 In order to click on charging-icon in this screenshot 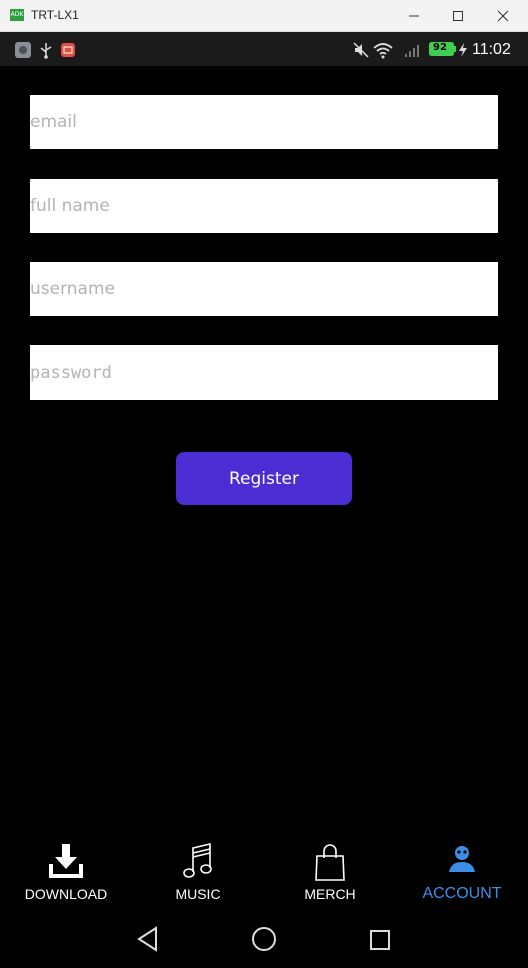, I will do `click(463, 50)`.